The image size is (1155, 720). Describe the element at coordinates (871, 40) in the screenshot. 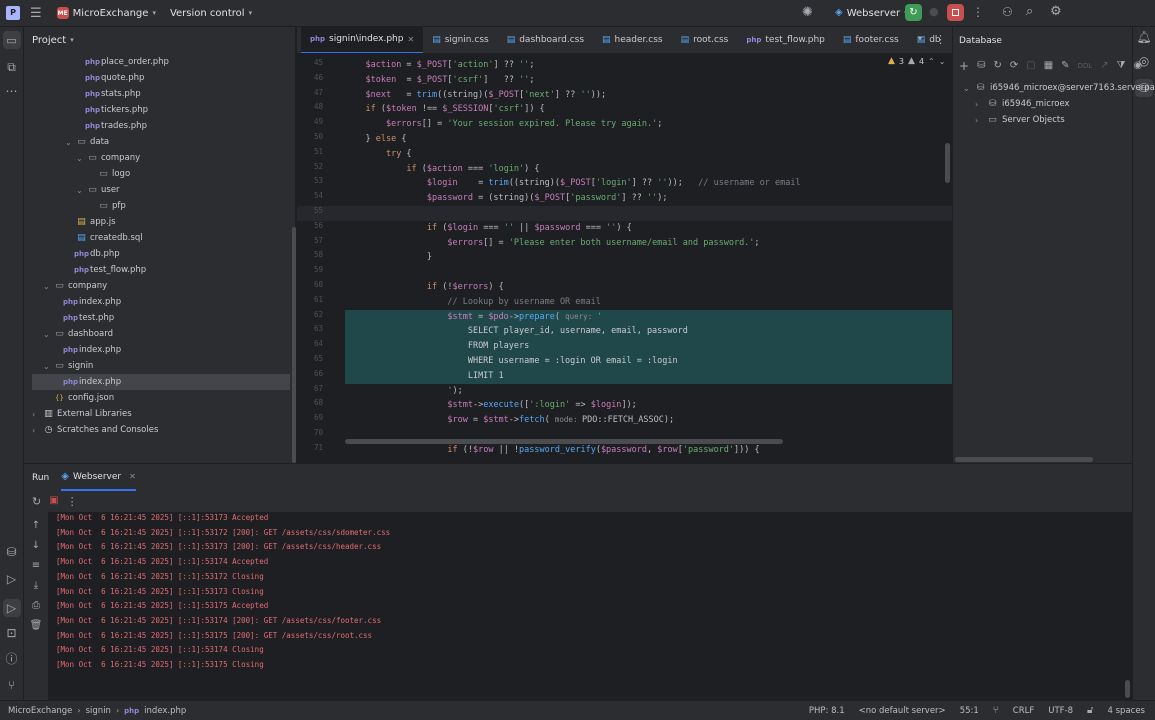

I see `editor-tab: ▤ footer.css` at that location.